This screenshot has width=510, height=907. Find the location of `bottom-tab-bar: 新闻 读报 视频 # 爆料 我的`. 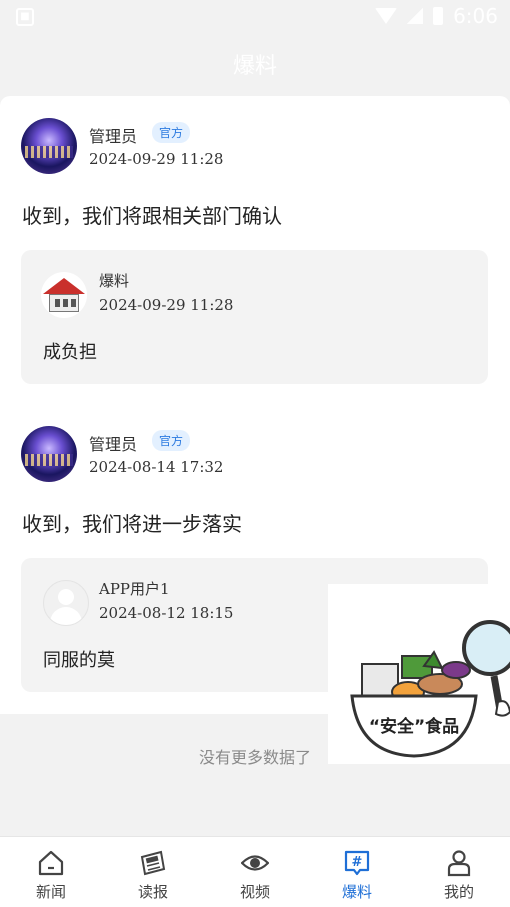

bottom-tab-bar: 新闻 读报 视频 # 爆料 我的 is located at coordinates (255, 871).